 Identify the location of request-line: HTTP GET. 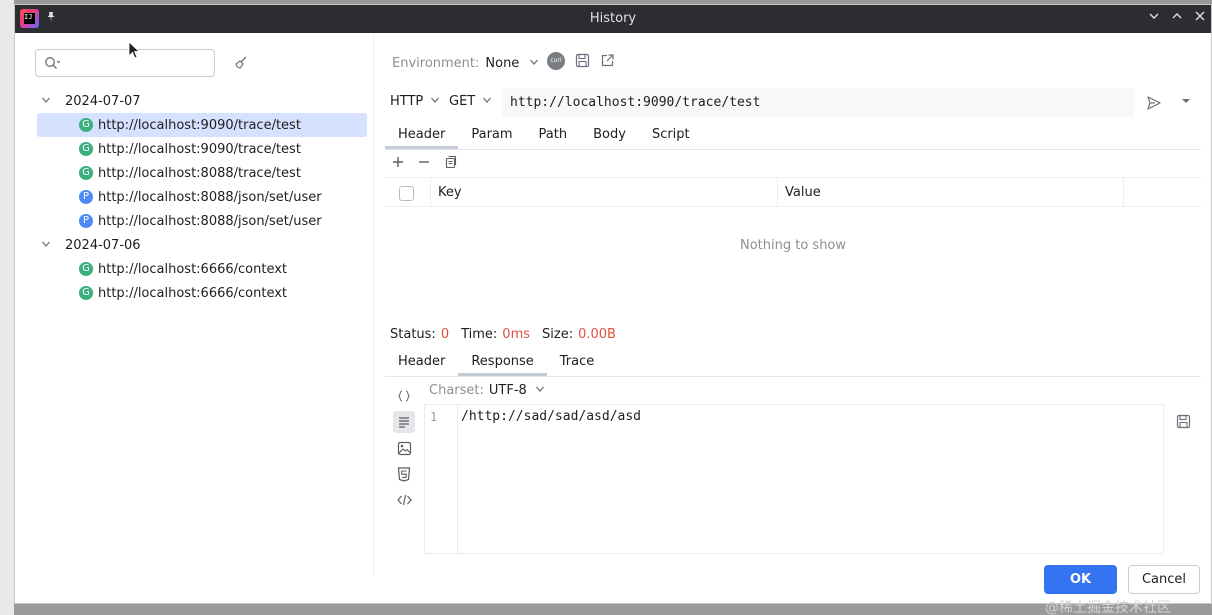
(791, 103).